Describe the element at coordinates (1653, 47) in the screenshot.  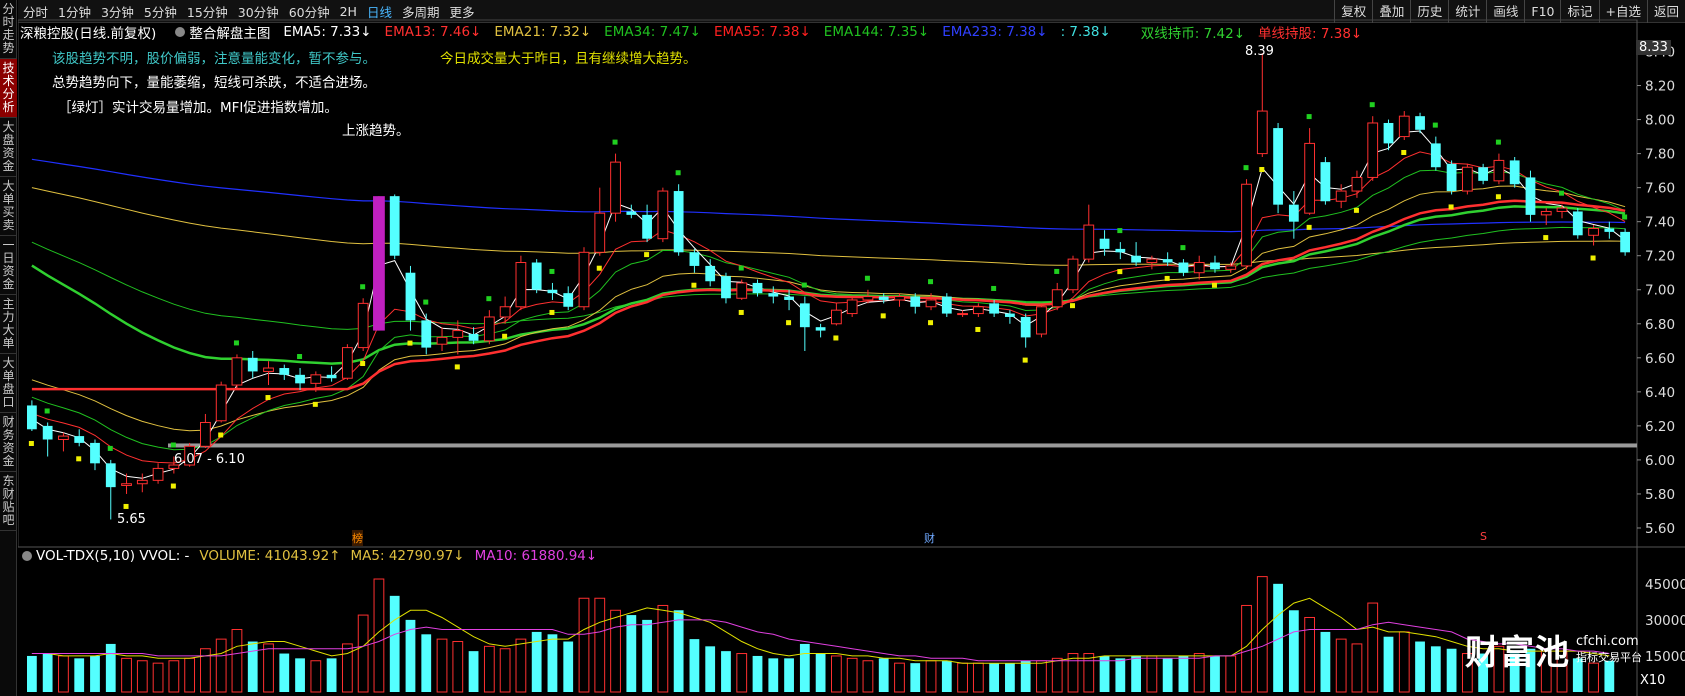
I see `current-price-tag: 8.33` at that location.